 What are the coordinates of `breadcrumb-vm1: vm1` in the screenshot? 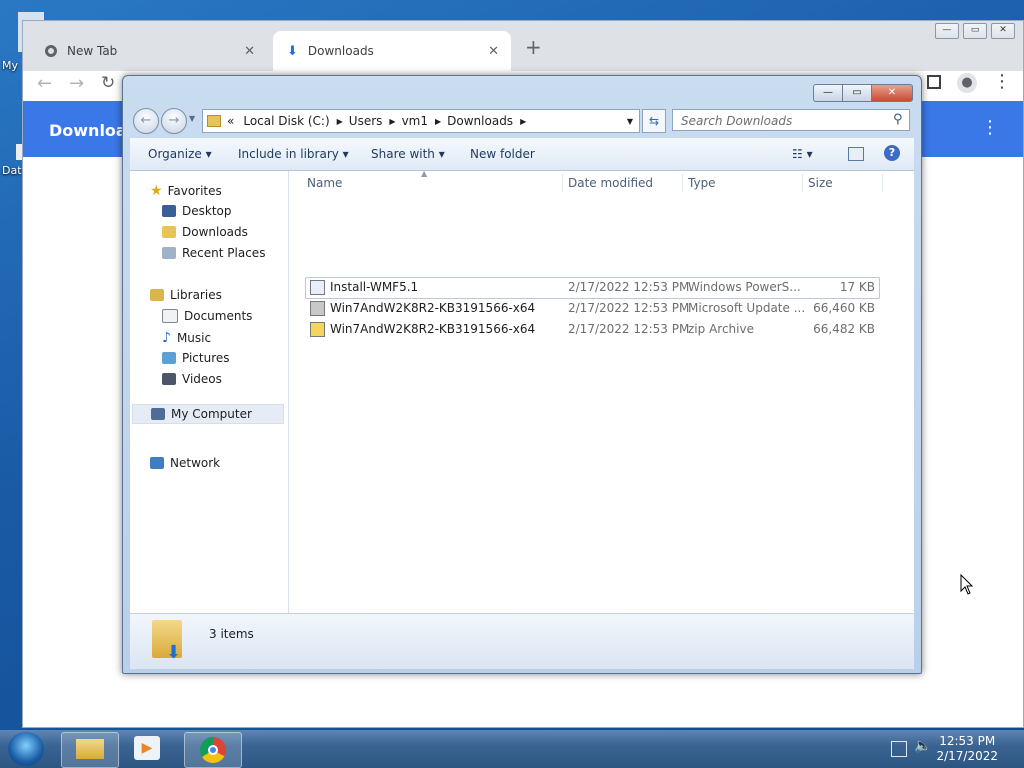 It's located at (415, 121).